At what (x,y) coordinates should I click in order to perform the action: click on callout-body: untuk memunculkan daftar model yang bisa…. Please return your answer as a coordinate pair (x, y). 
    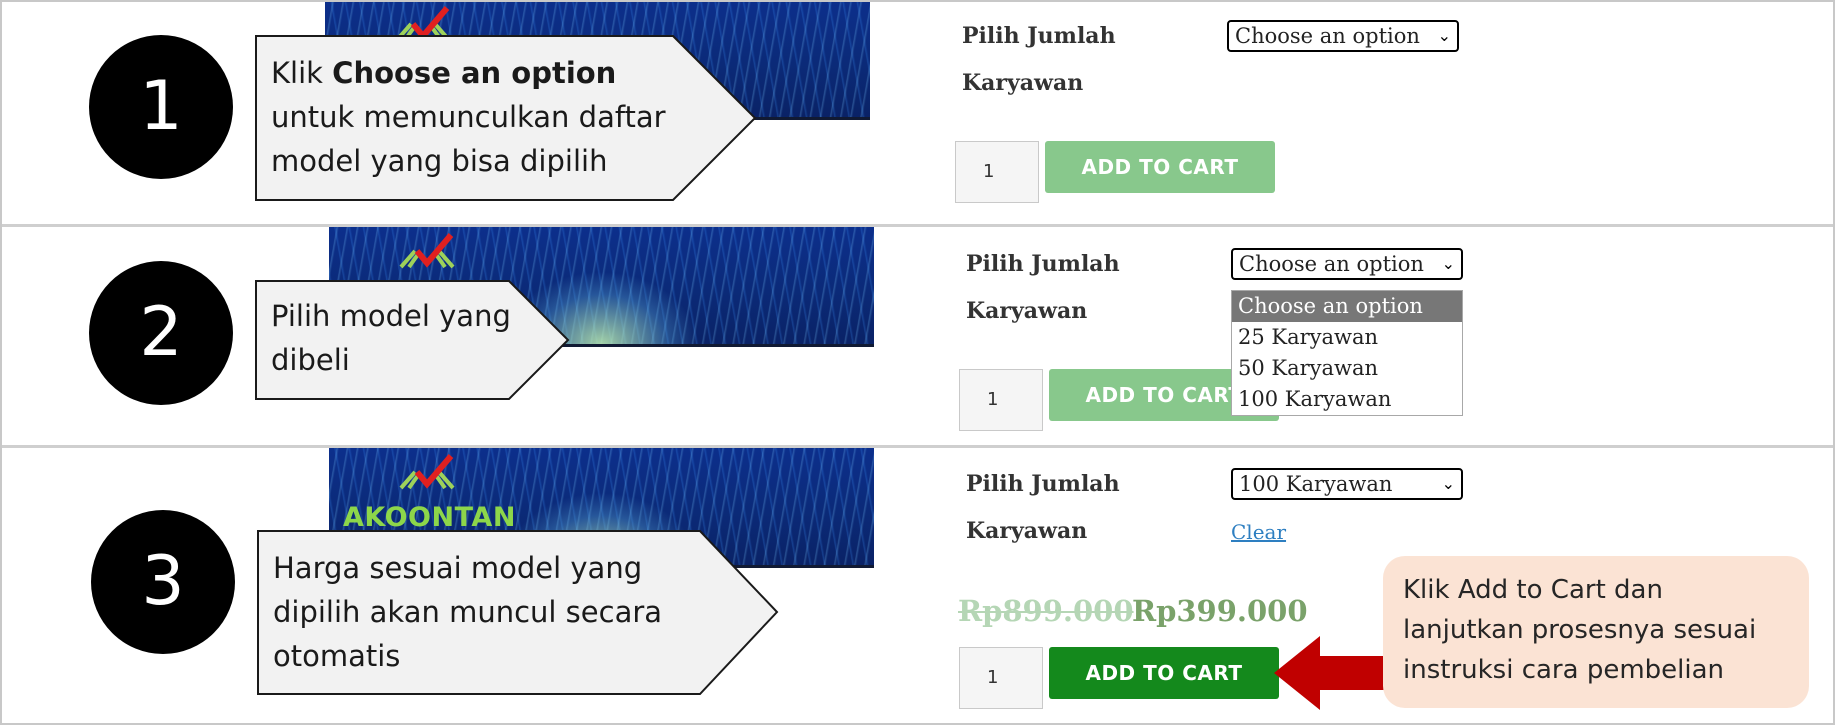
    Looking at the image, I should click on (468, 139).